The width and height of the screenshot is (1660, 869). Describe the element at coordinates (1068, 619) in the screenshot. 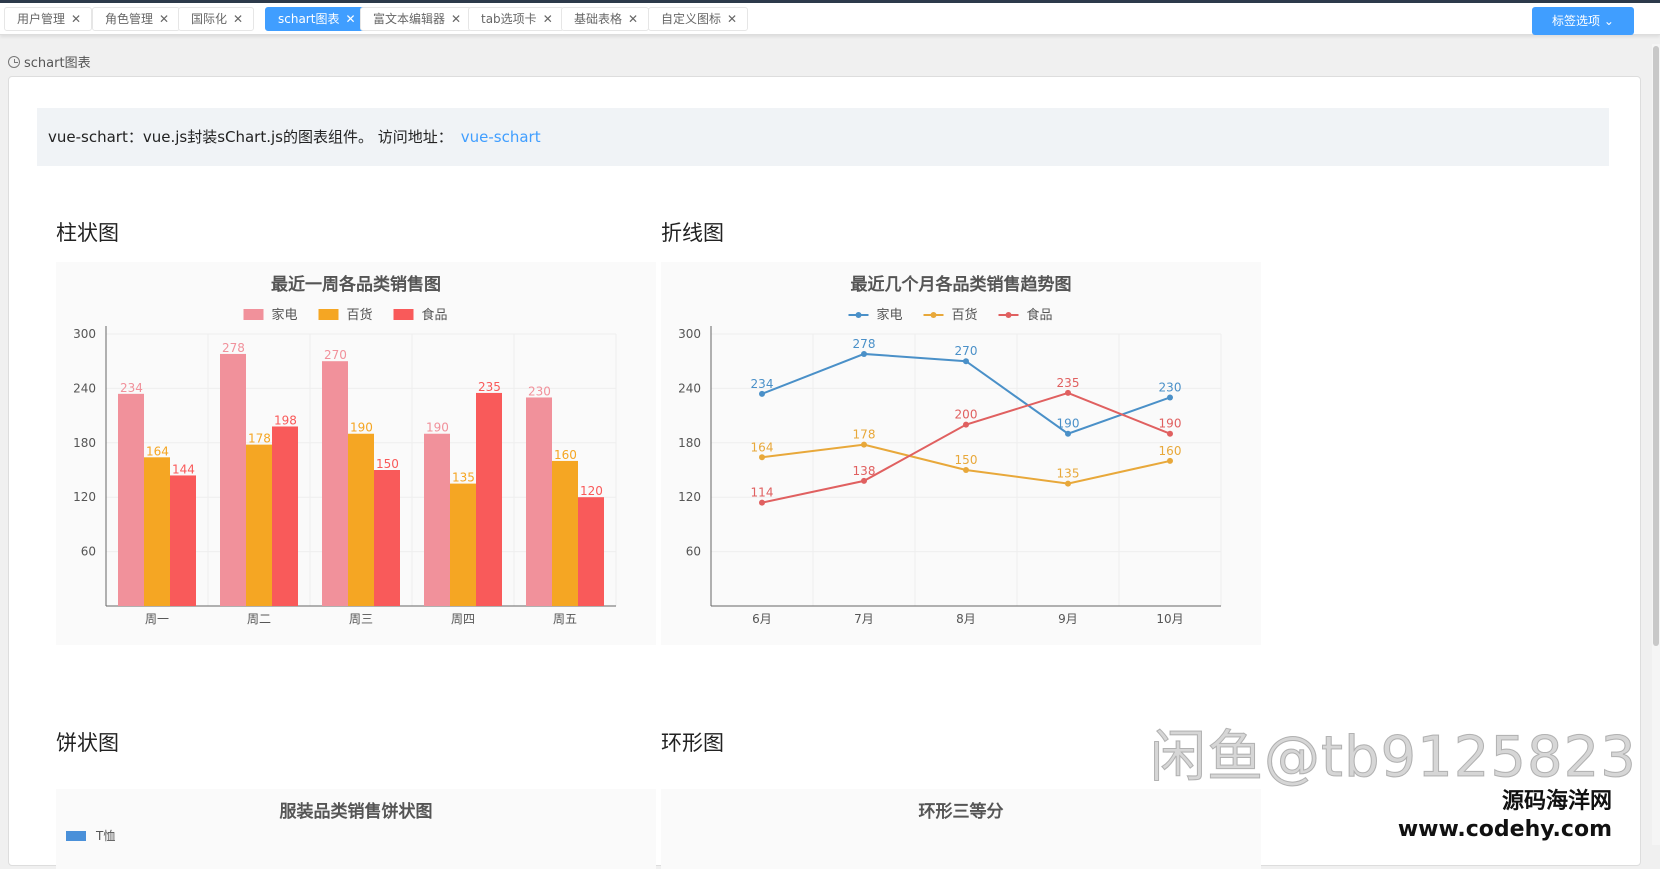

I see `x-tick-label: 9月` at that location.